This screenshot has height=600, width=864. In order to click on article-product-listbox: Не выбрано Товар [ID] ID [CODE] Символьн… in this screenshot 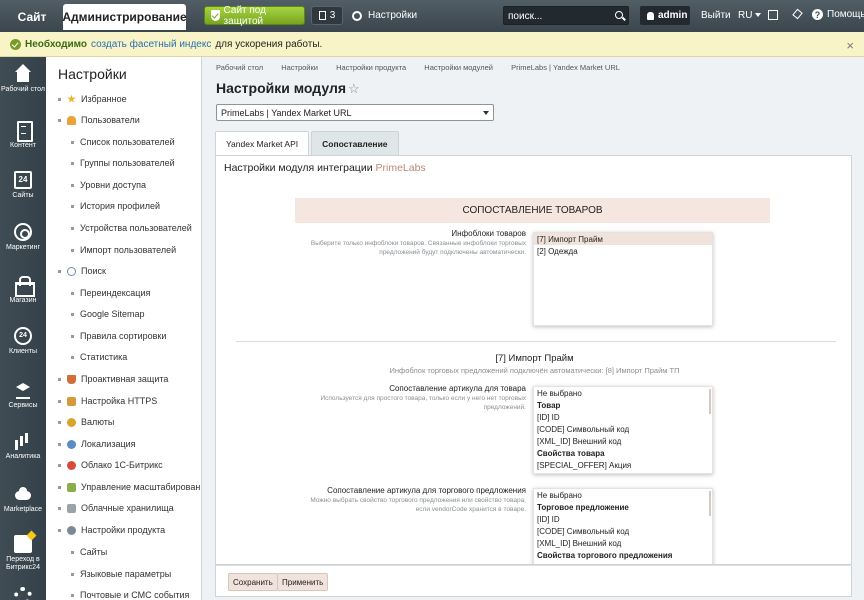, I will do `click(623, 430)`.